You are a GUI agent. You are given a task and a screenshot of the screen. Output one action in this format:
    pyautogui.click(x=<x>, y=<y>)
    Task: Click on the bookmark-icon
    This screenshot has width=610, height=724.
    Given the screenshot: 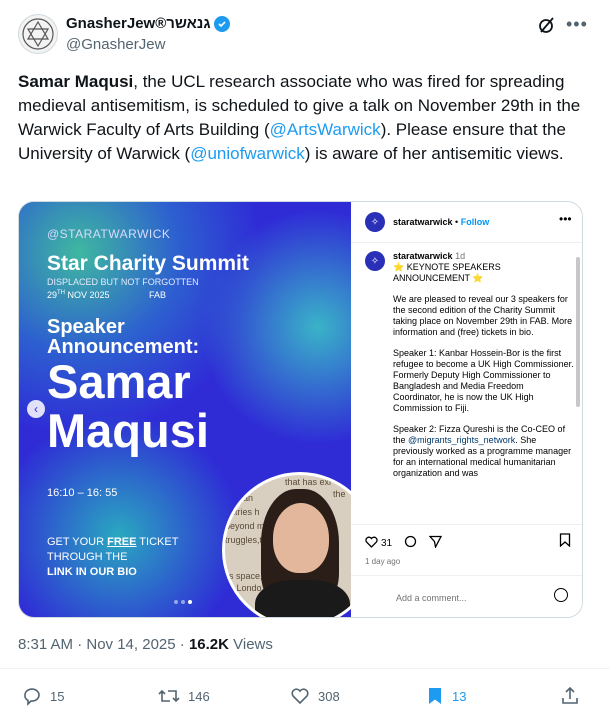 What is the action you would take?
    pyautogui.click(x=435, y=696)
    